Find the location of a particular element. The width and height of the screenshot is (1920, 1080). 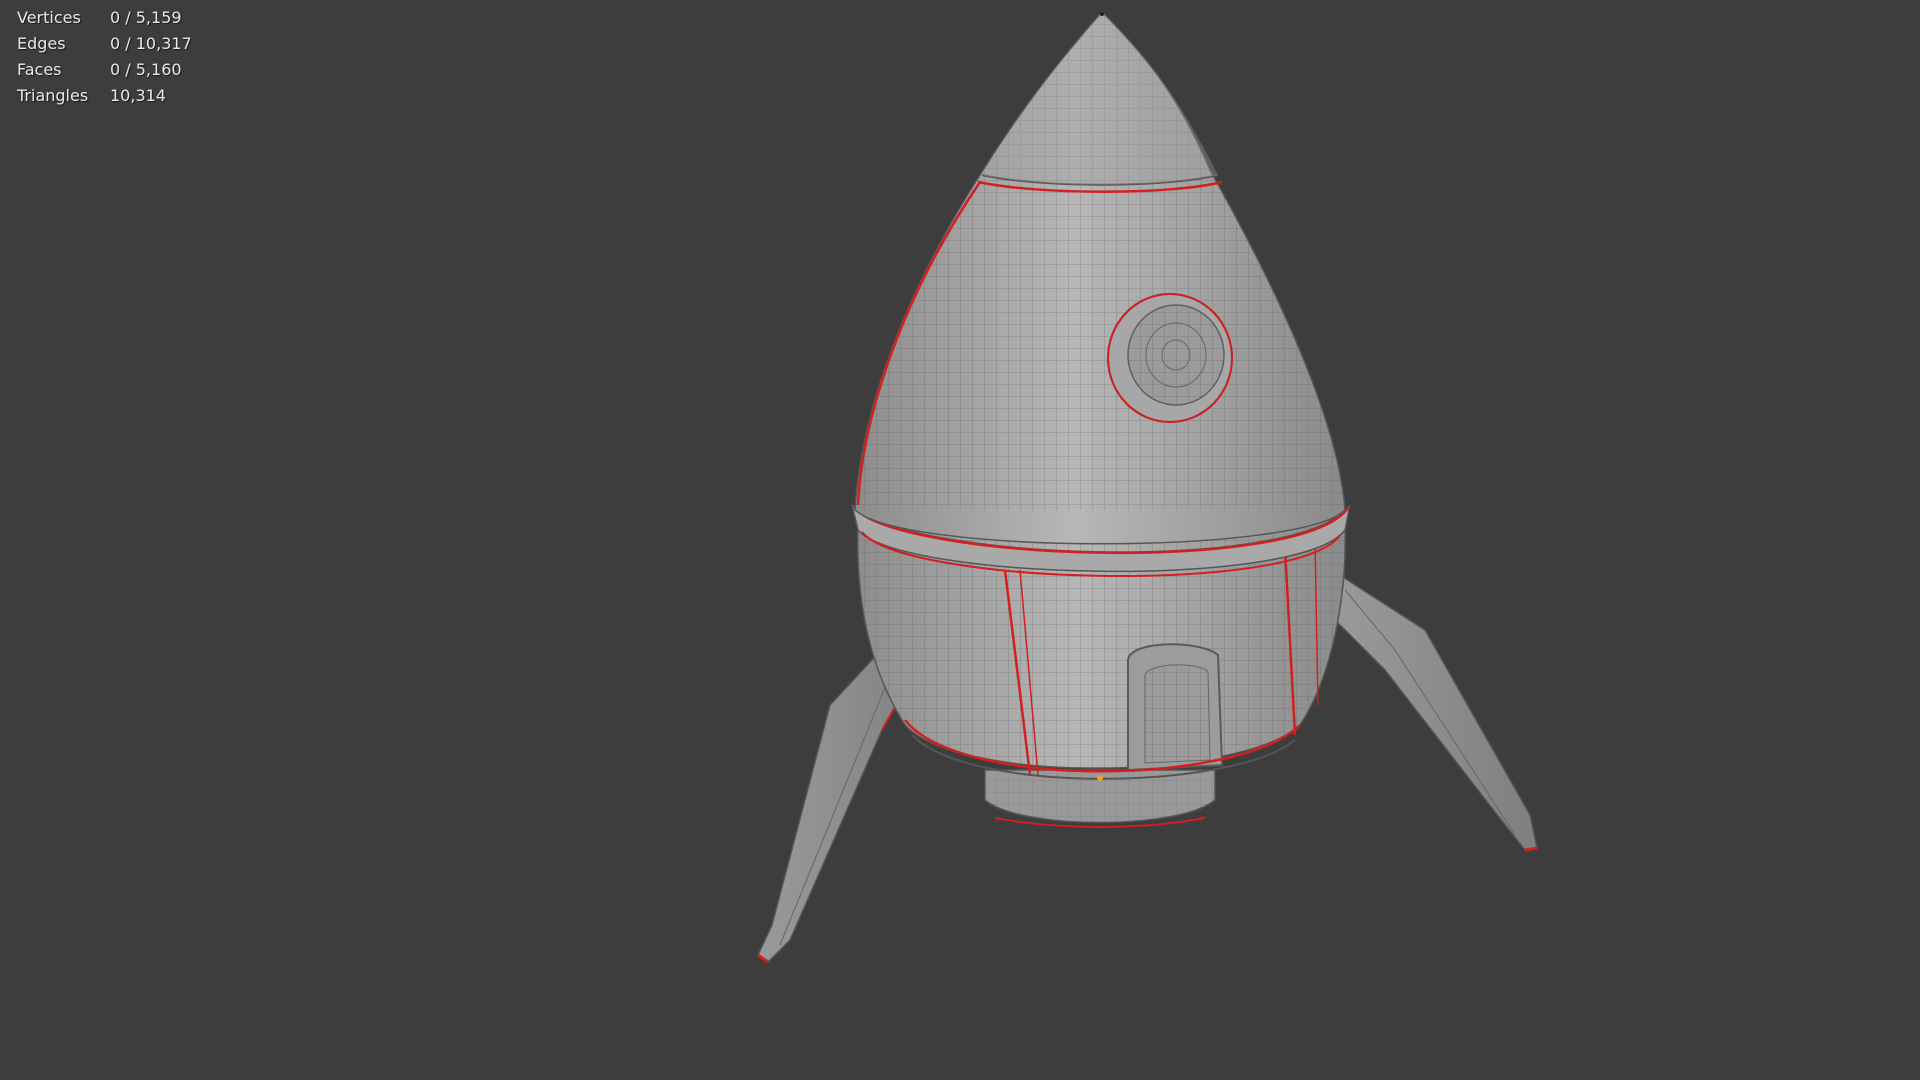

rocket-upper-body is located at coordinates (1100, 277).